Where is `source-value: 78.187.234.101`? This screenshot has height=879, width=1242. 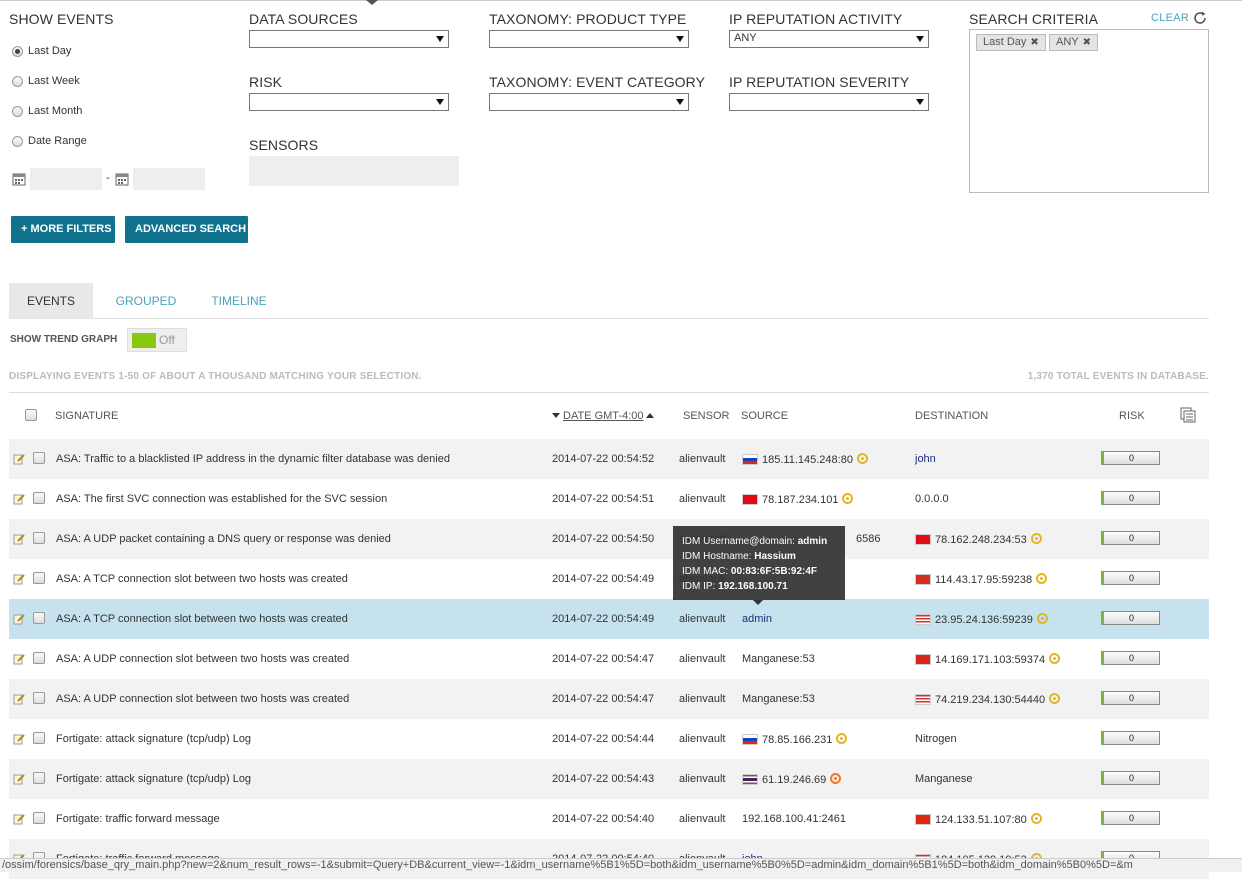 source-value: 78.187.234.101 is located at coordinates (800, 500).